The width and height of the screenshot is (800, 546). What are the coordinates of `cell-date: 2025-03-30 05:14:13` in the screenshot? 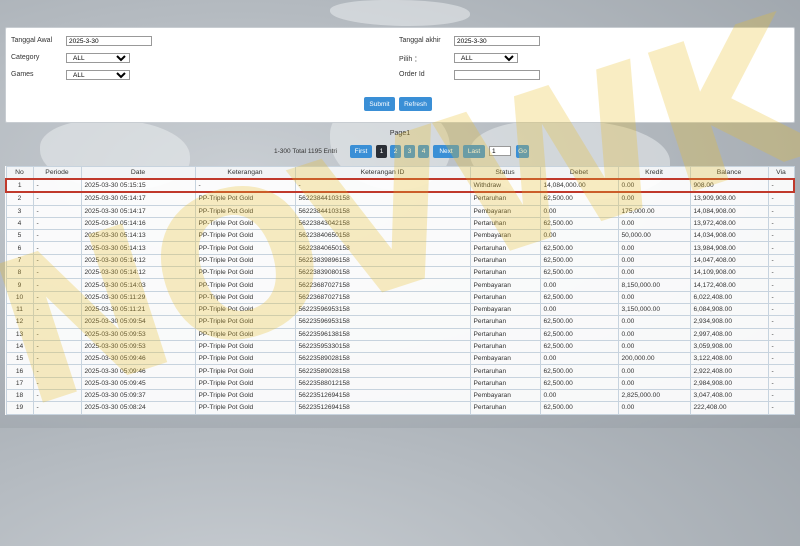 It's located at (138, 248).